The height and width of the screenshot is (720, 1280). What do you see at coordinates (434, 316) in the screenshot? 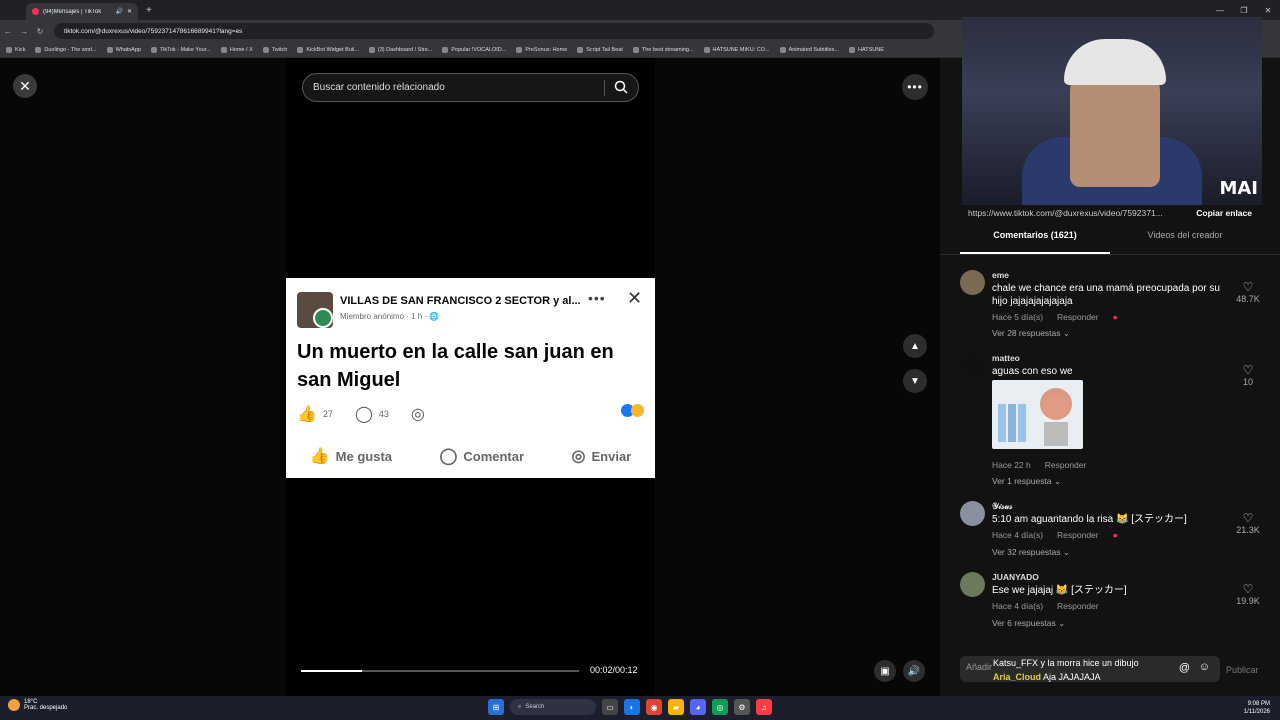
I see `globe-icon: 🌐` at bounding box center [434, 316].